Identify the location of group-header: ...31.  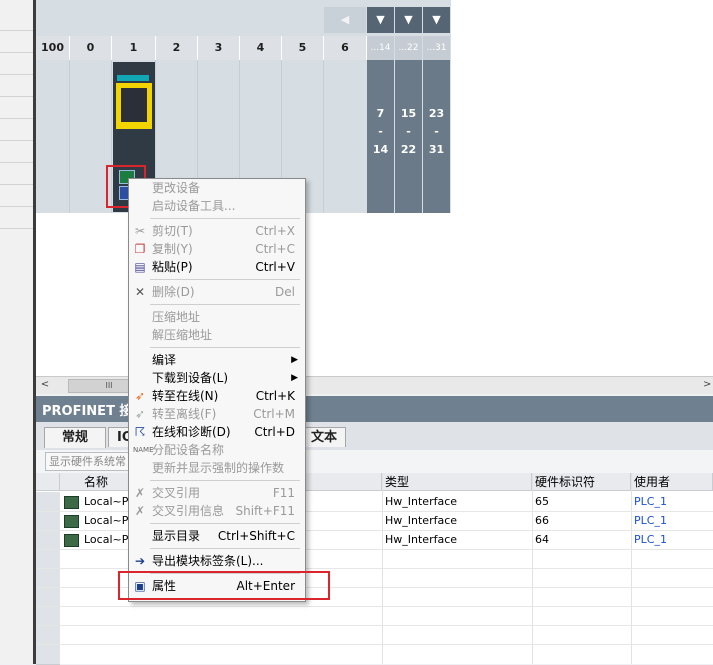
(436, 48).